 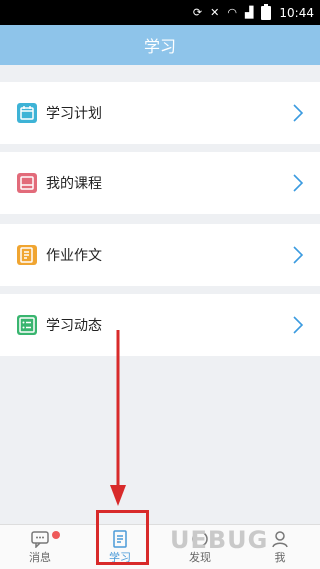 I want to click on tab-messages: 消息, so click(x=40, y=547).